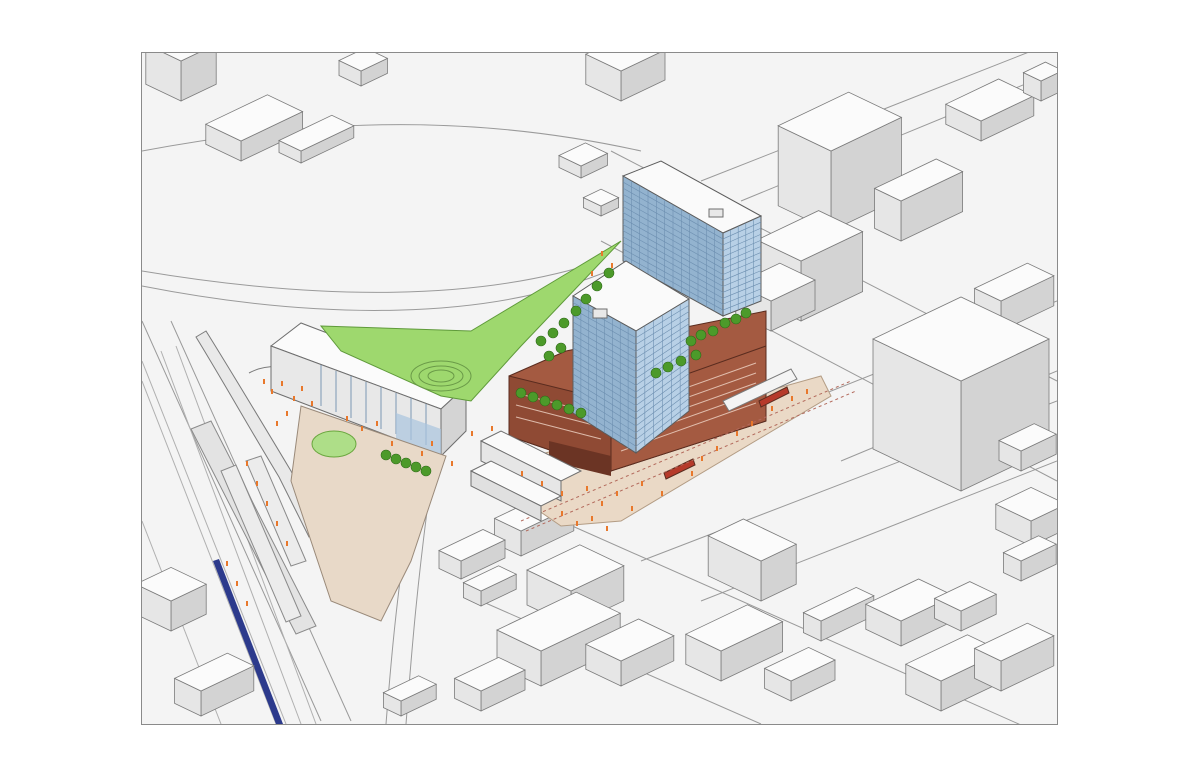 This screenshot has height=776, width=1200. Describe the element at coordinates (334, 444) in the screenshot. I see `circular-lawn` at that location.